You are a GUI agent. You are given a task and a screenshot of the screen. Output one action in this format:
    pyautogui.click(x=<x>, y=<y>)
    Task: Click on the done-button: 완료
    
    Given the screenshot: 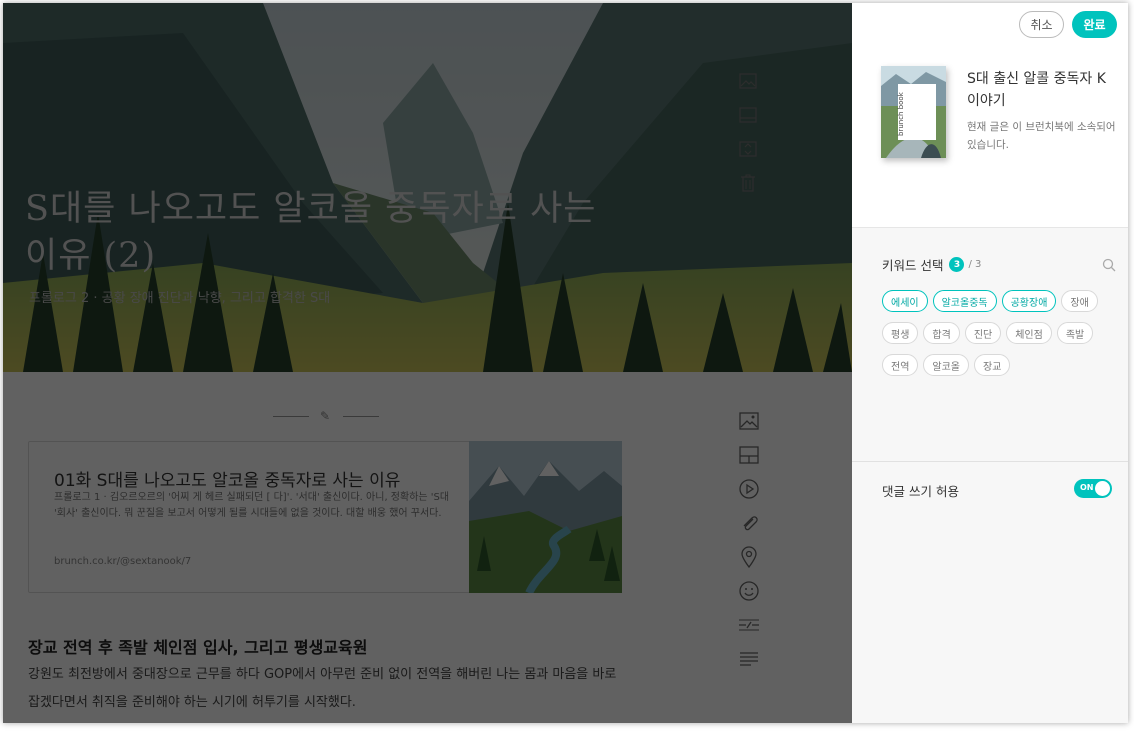 What is the action you would take?
    pyautogui.click(x=1094, y=24)
    